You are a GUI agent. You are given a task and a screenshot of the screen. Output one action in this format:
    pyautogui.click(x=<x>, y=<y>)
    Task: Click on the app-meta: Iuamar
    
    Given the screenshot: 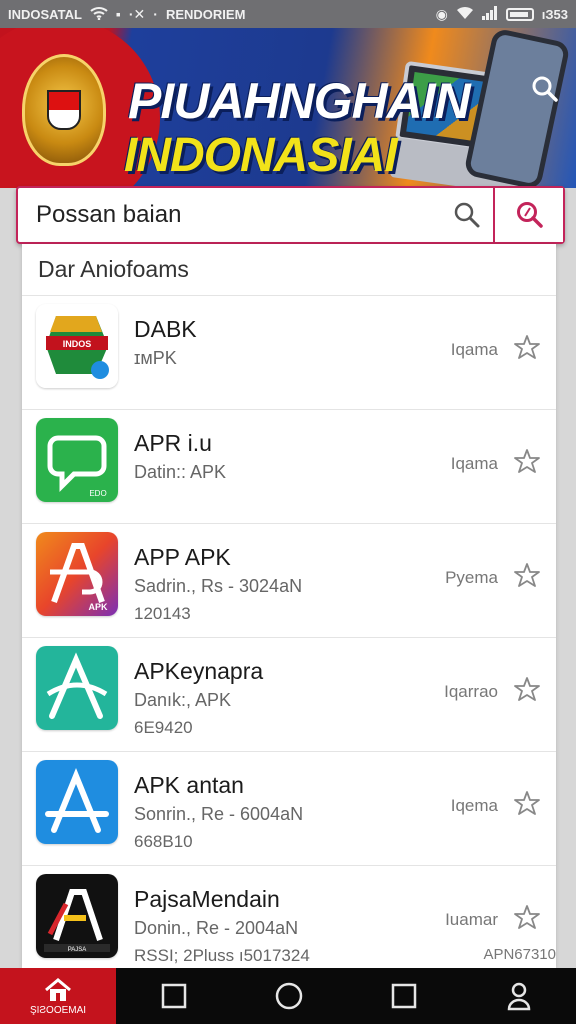 What is the action you would take?
    pyautogui.click(x=471, y=919)
    